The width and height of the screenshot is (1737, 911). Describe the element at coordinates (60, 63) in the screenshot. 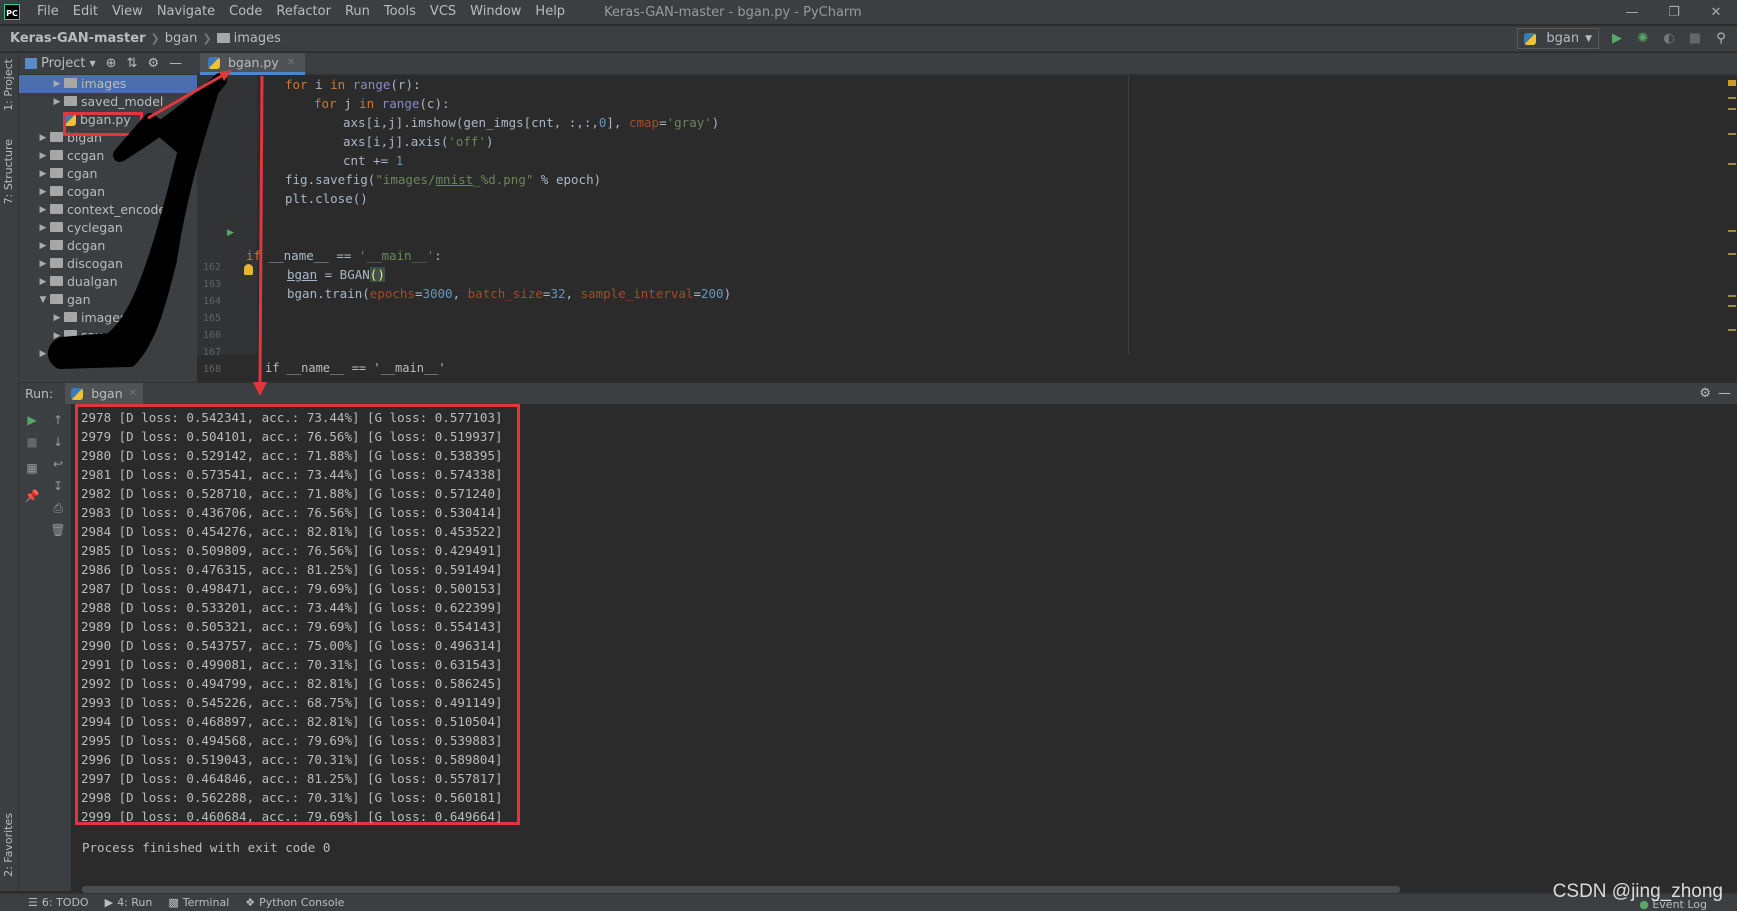

I see `project-view-select: Project ▼` at that location.